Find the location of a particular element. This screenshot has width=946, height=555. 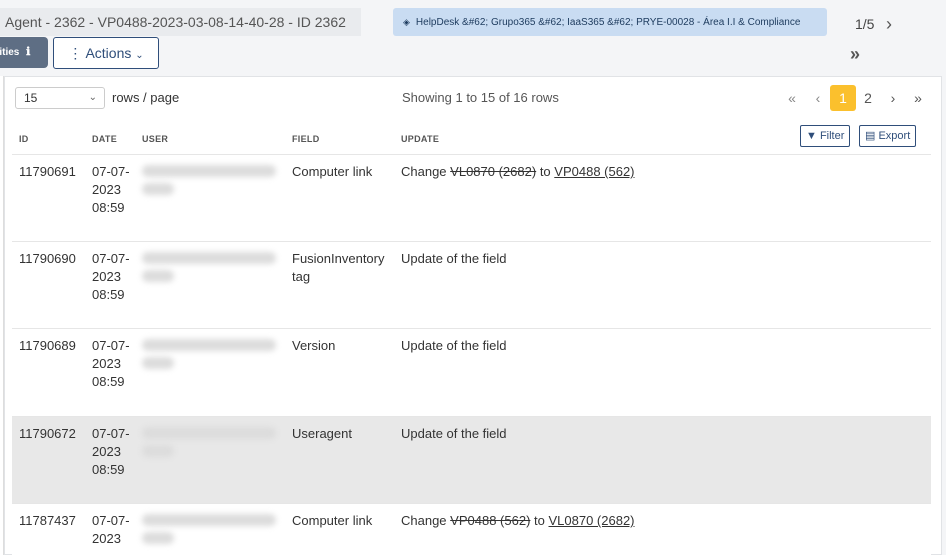

row-id: 11787437 is located at coordinates (47, 520).